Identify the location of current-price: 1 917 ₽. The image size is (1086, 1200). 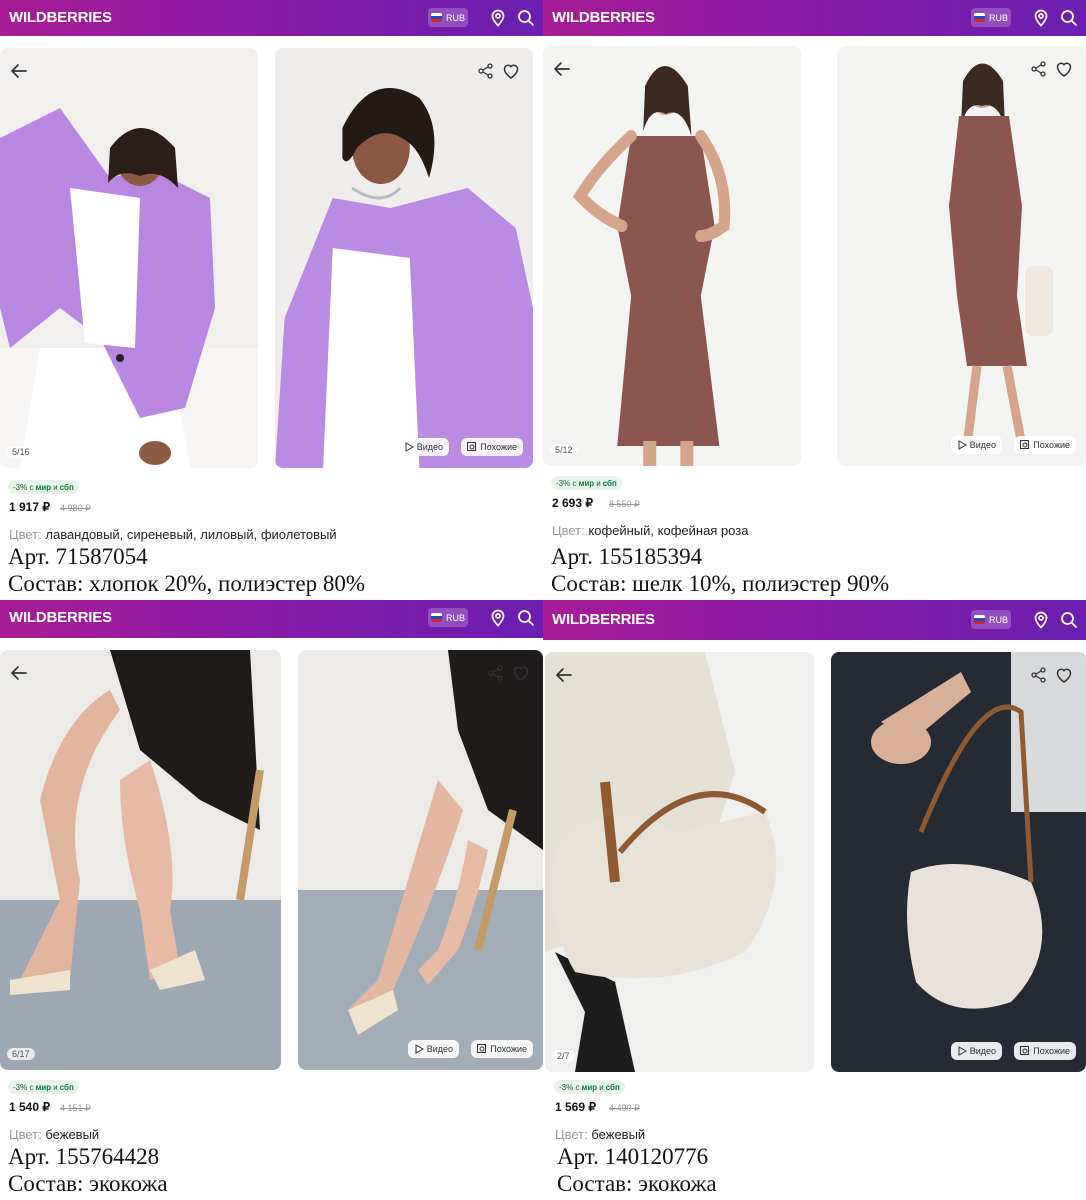
(29, 507).